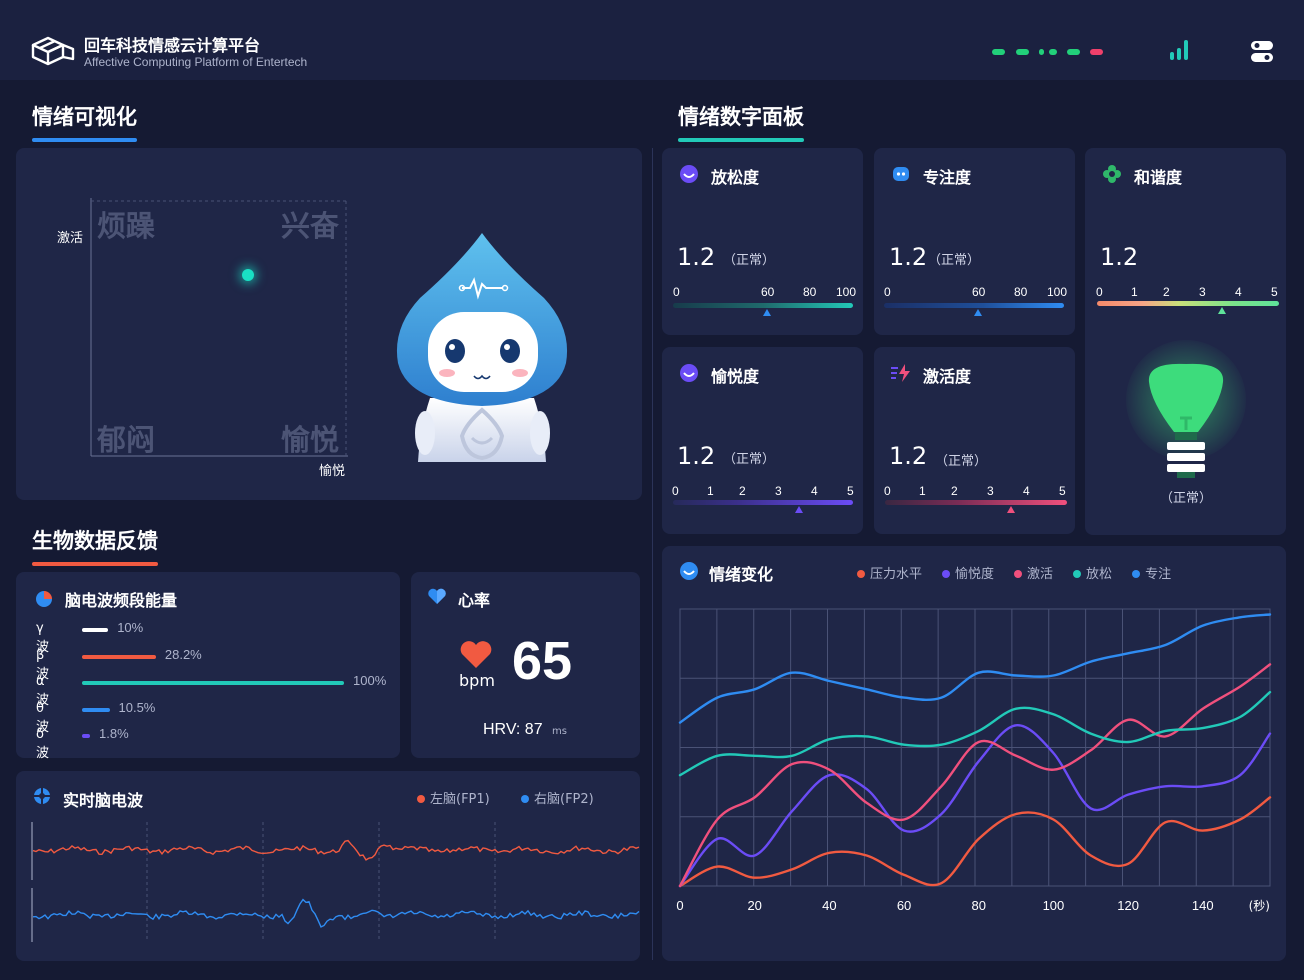  What do you see at coordinates (887, 491) in the screenshot?
I see `arousal-tick: 0` at bounding box center [887, 491].